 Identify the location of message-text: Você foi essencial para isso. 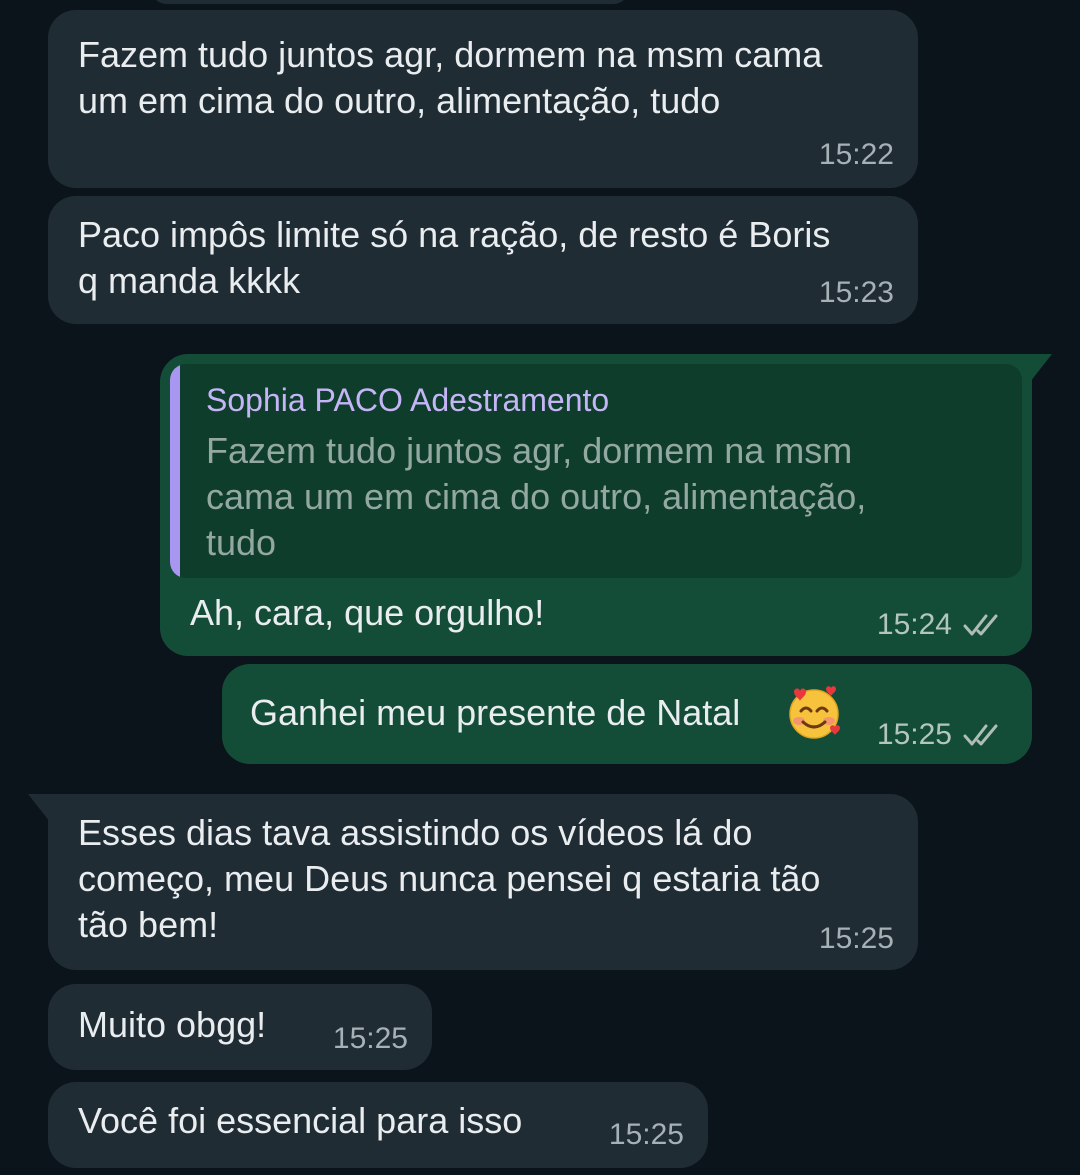
(300, 1120).